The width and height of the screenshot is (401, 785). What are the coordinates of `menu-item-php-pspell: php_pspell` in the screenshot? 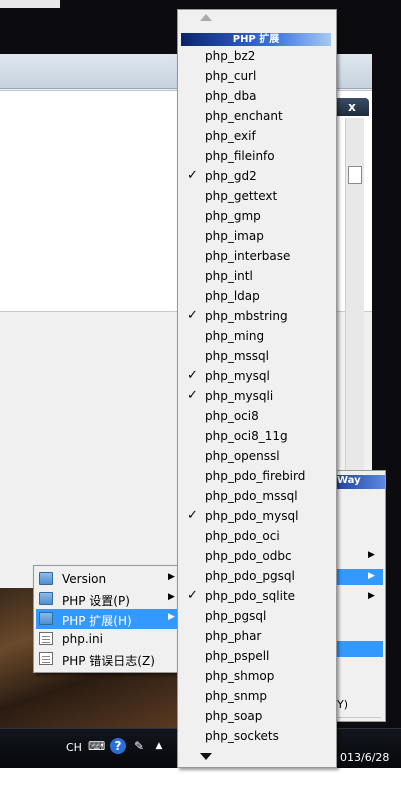 It's located at (257, 656).